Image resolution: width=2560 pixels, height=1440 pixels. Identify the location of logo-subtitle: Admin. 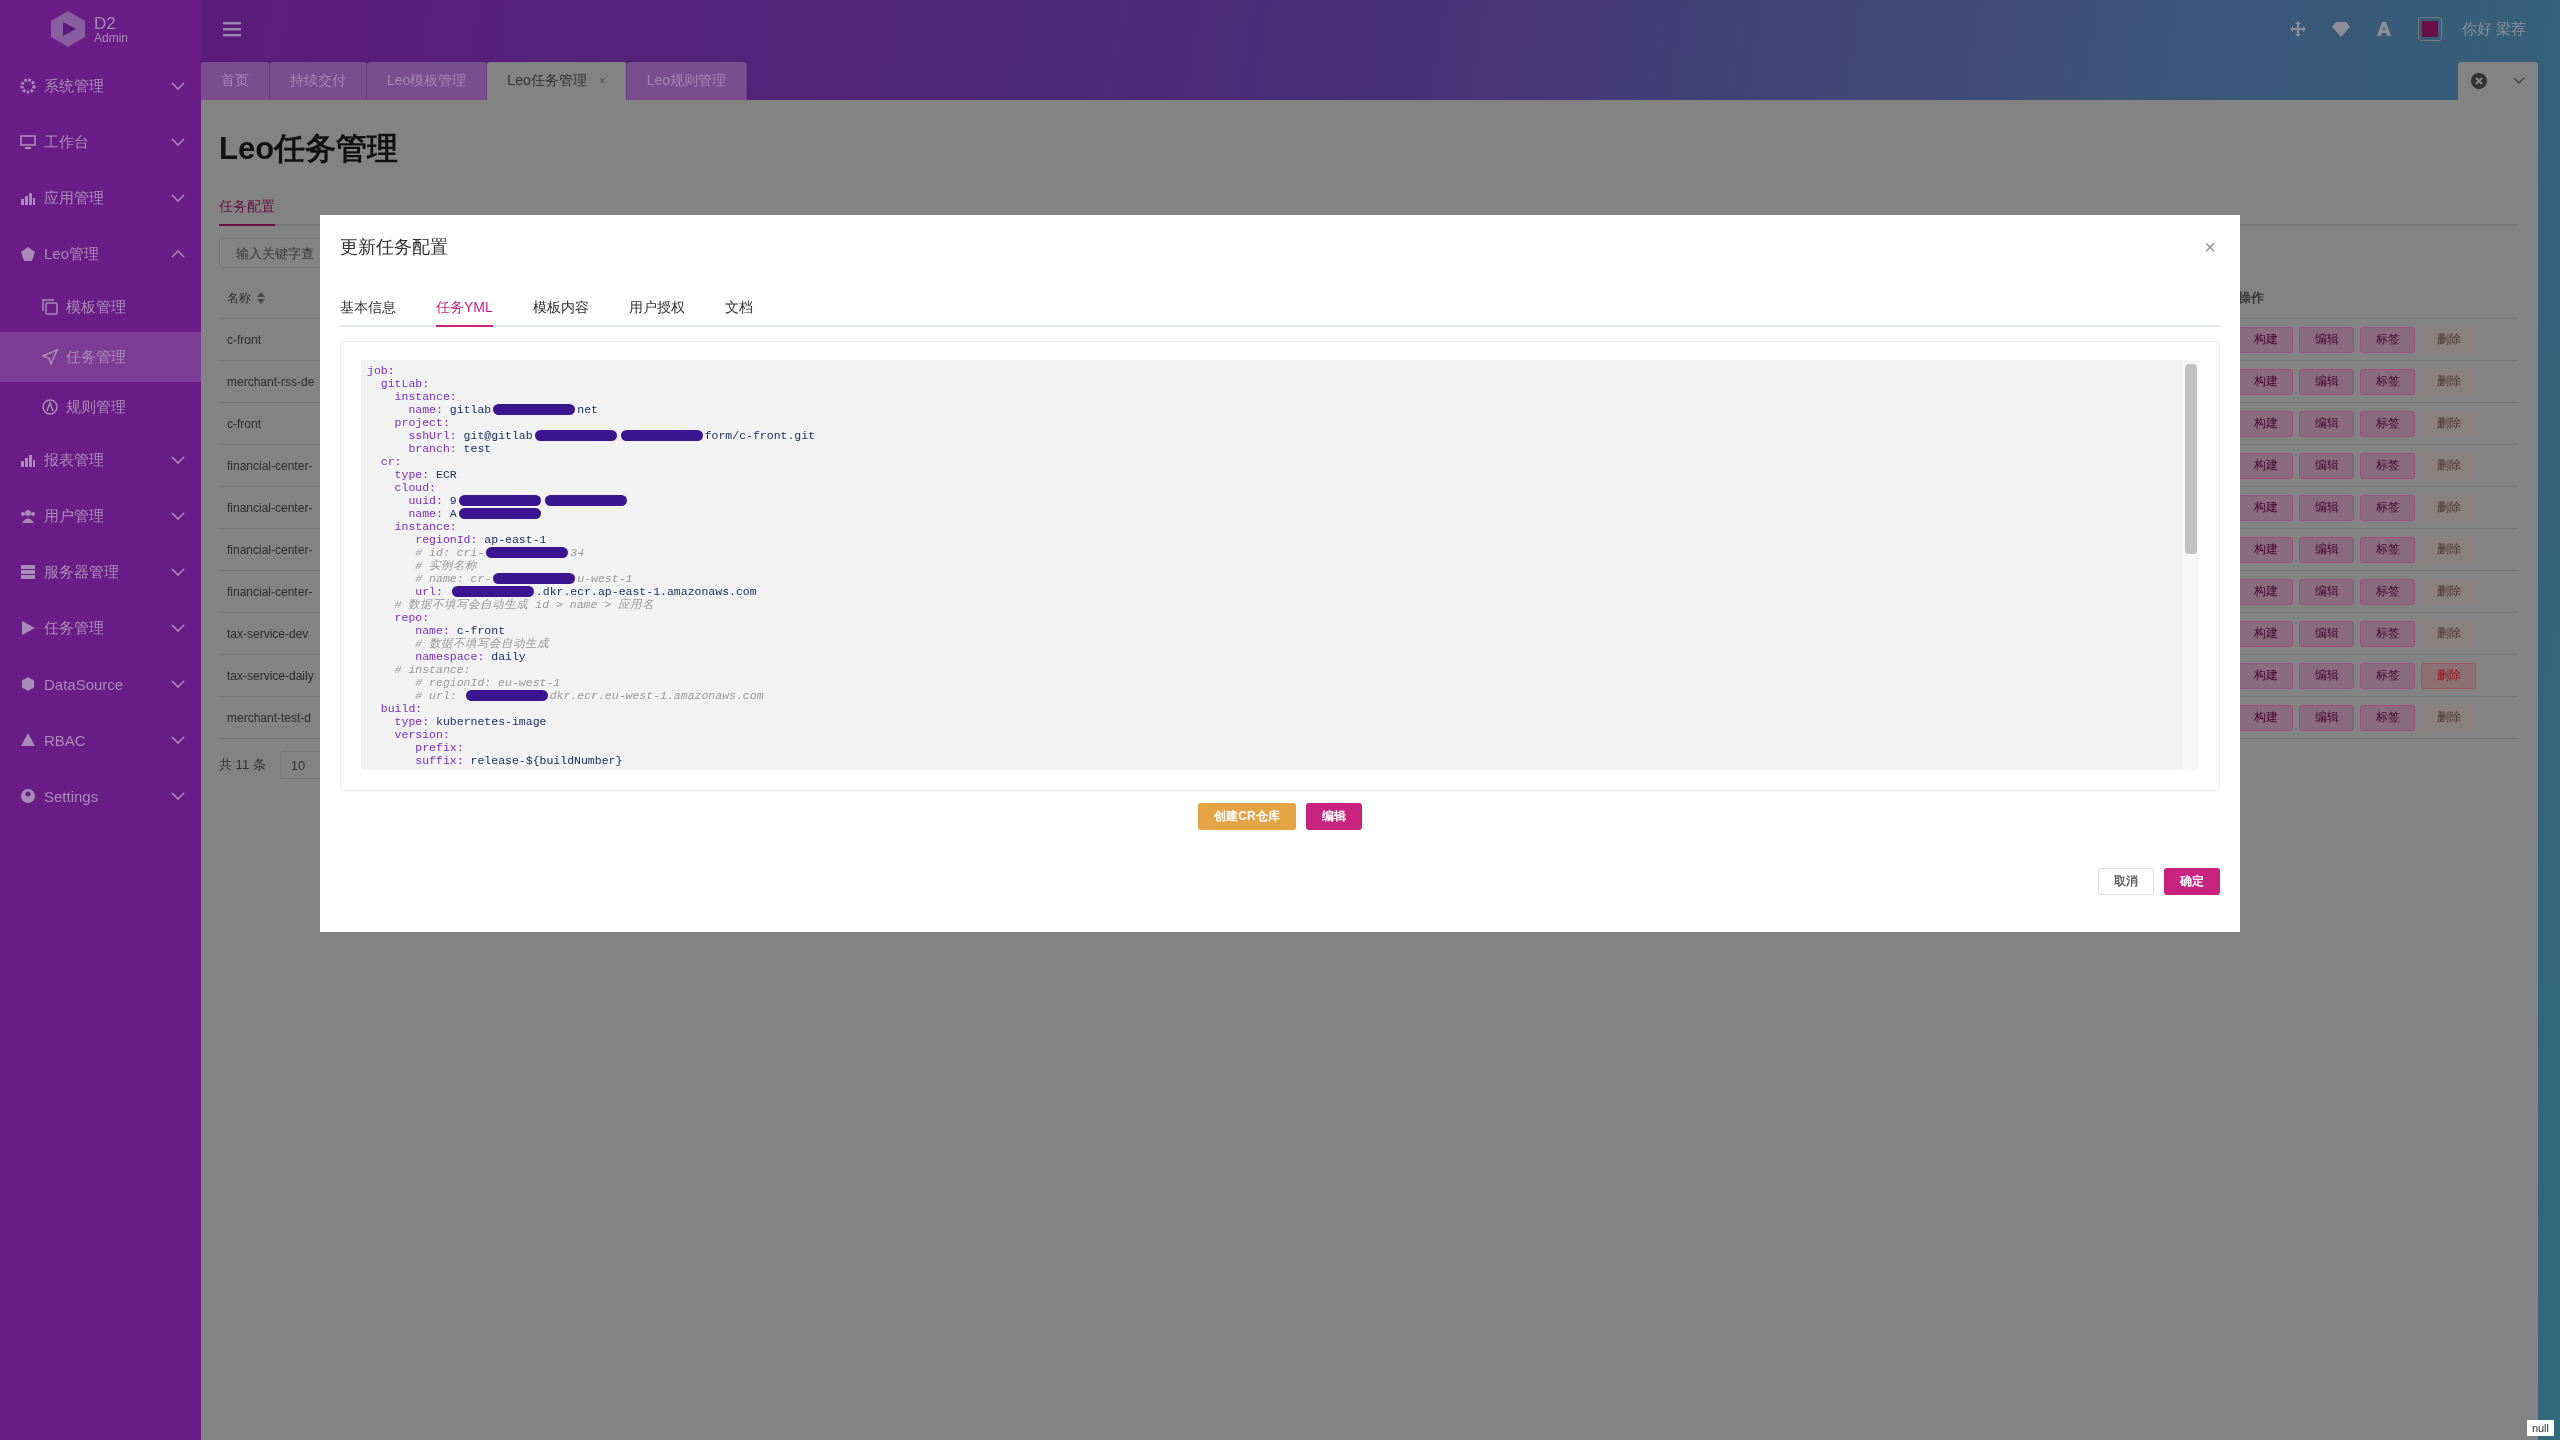
(111, 37).